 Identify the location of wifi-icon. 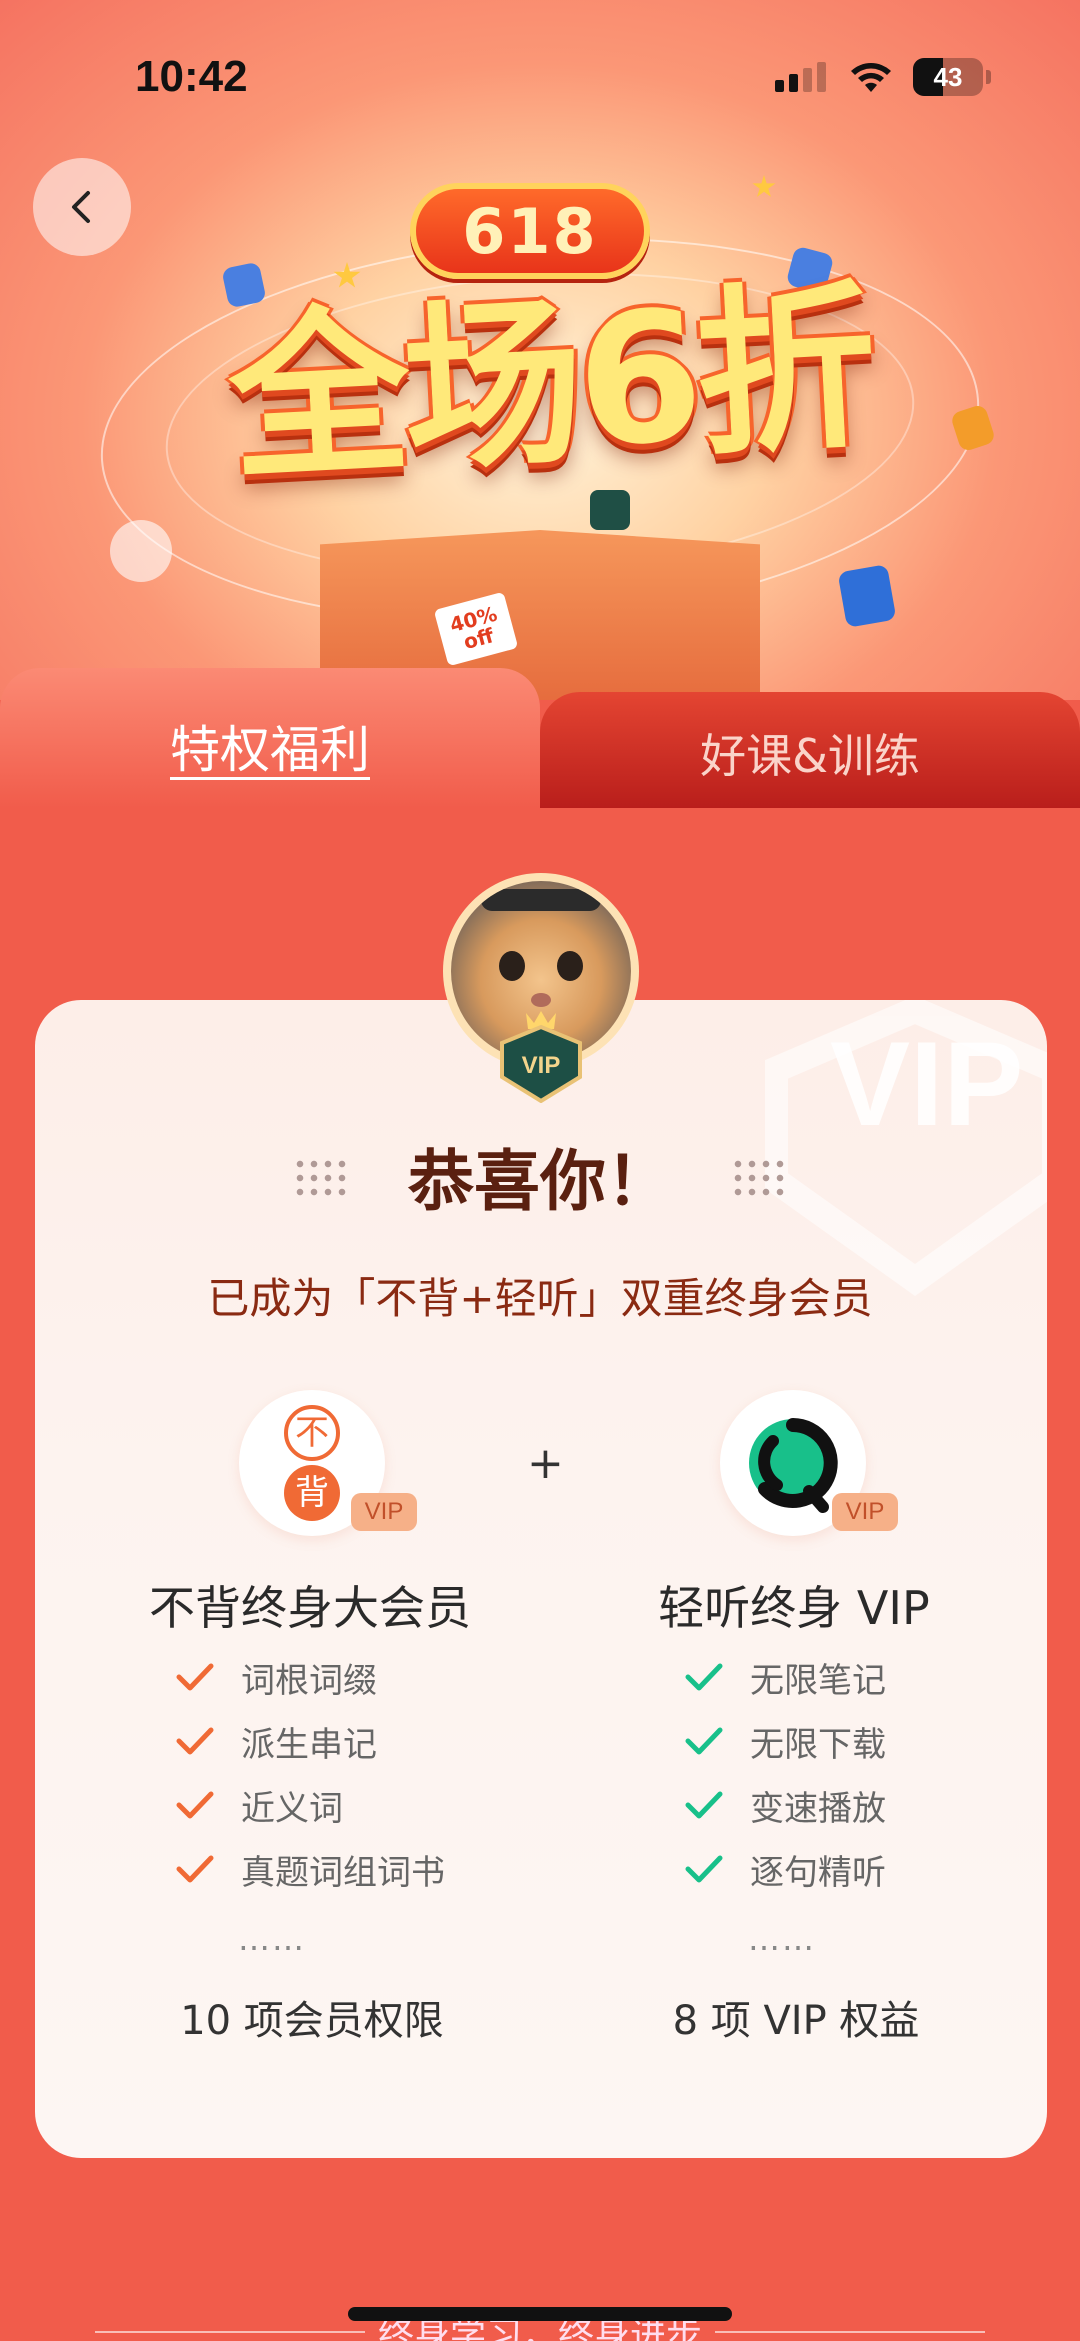
(871, 77).